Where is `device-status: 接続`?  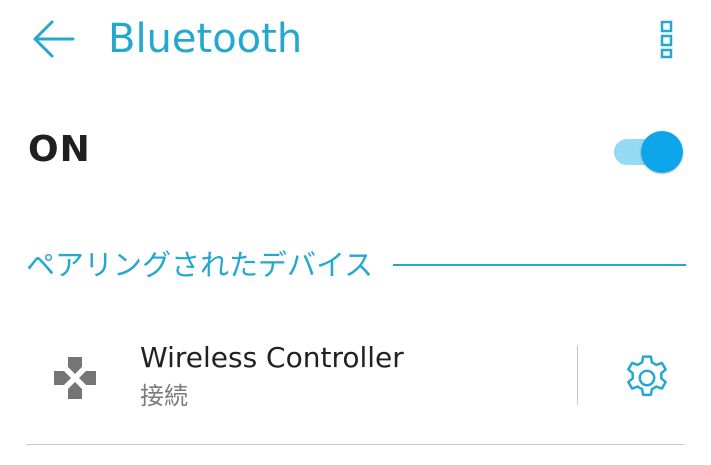
device-status: 接続 is located at coordinates (164, 396).